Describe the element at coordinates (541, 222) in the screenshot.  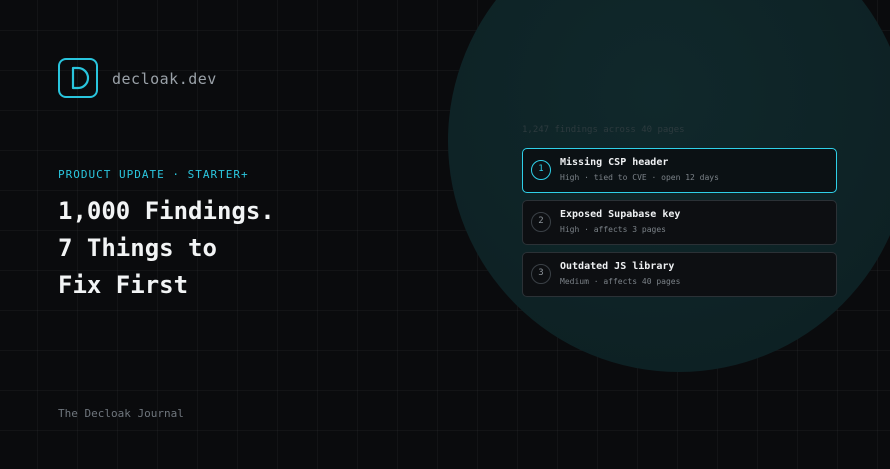
I see `rank-badge: 2` at that location.